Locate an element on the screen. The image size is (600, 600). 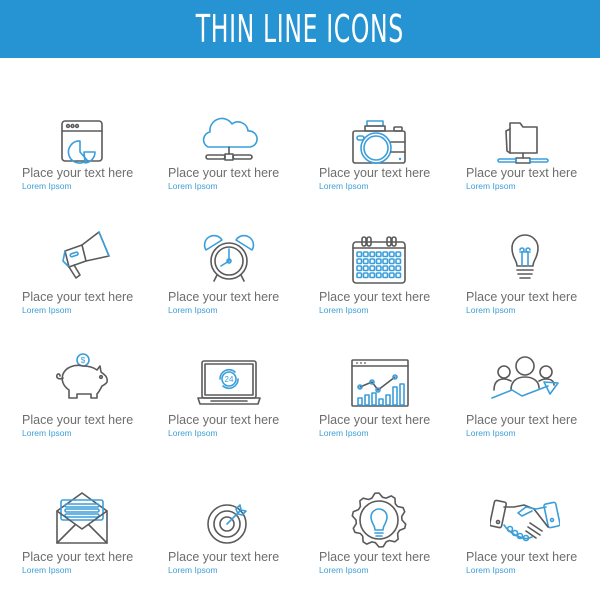
megaphone-icon is located at coordinates (82, 263).